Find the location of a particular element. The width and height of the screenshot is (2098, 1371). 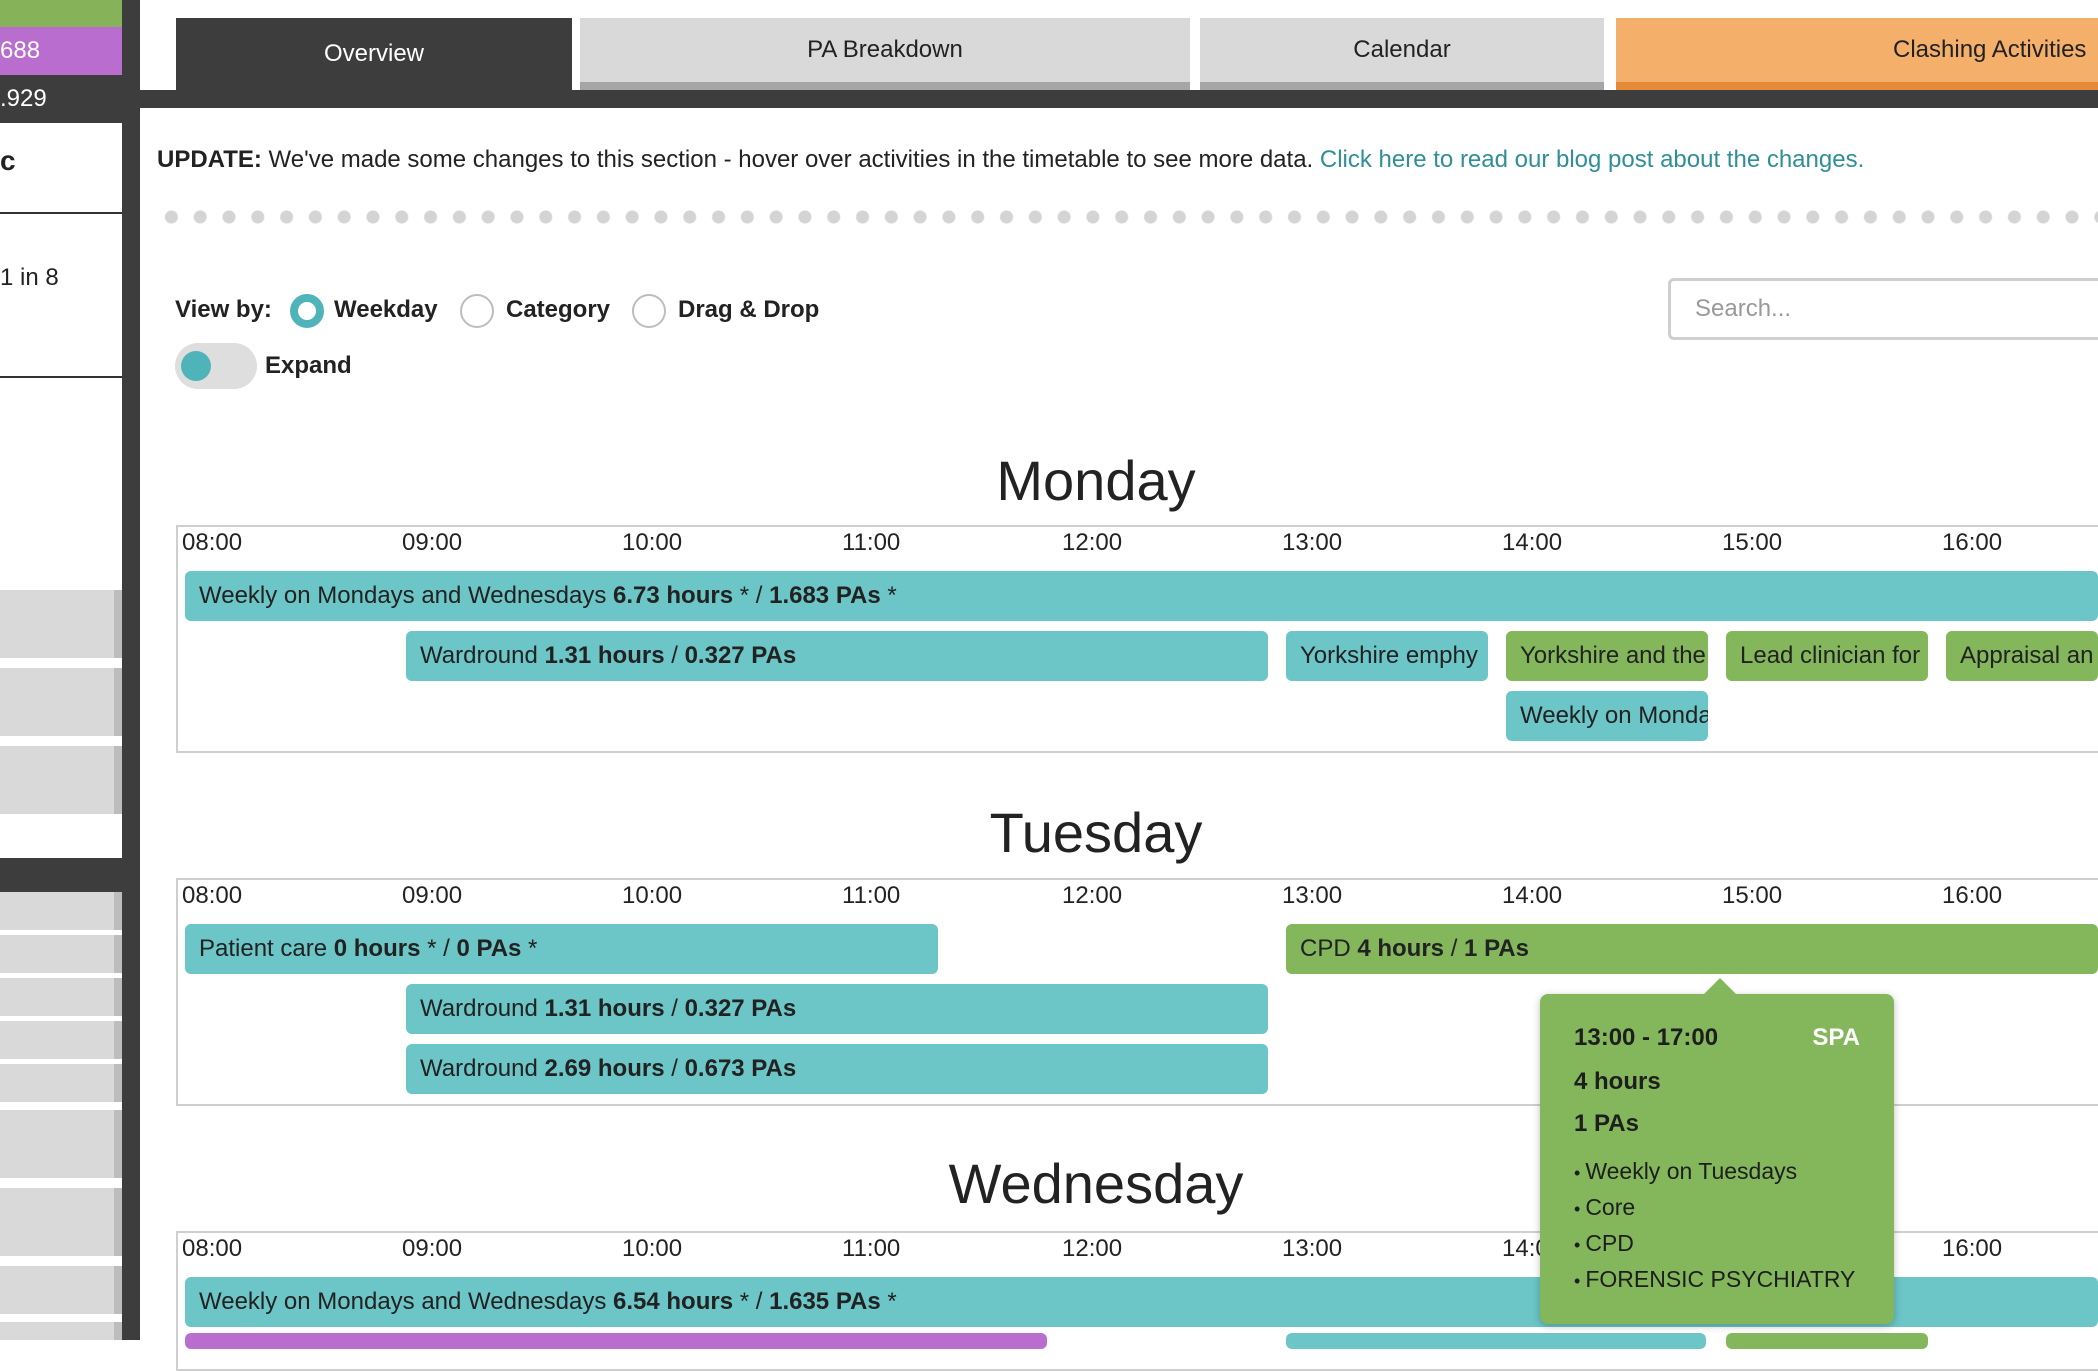

activity-name: Lead clinician for is located at coordinates (1830, 655).